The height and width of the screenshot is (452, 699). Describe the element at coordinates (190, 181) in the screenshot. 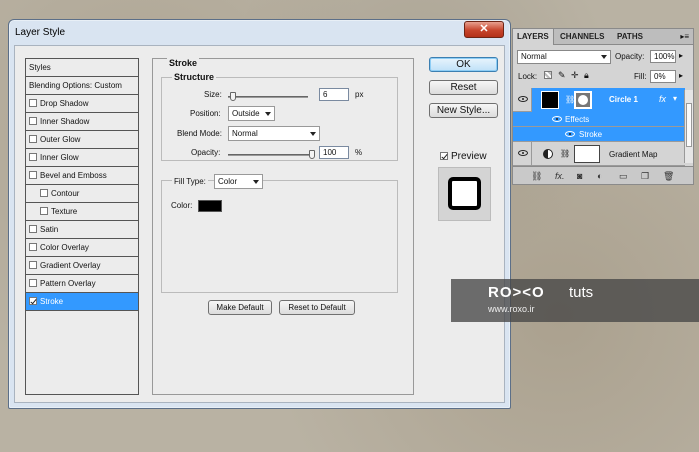

I see `fill-type-label: Fill Type:` at that location.